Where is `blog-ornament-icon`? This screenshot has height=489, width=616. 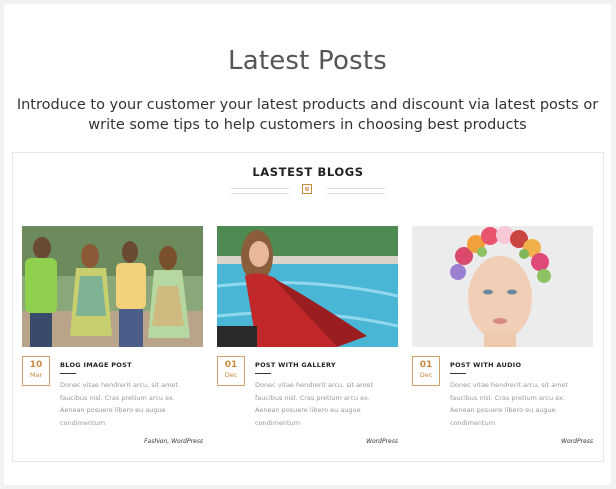
blog-ornament-icon is located at coordinates (307, 189).